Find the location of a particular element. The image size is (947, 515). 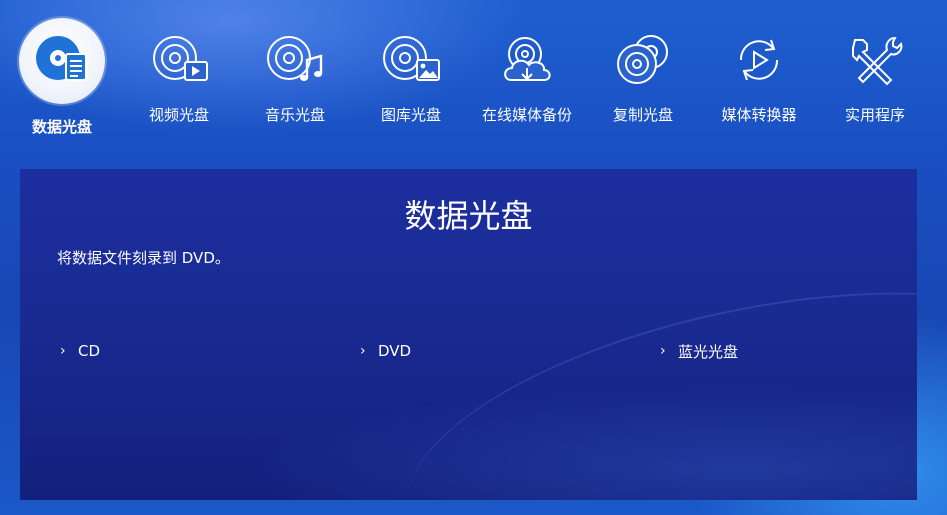

tools-icon is located at coordinates (875, 60).